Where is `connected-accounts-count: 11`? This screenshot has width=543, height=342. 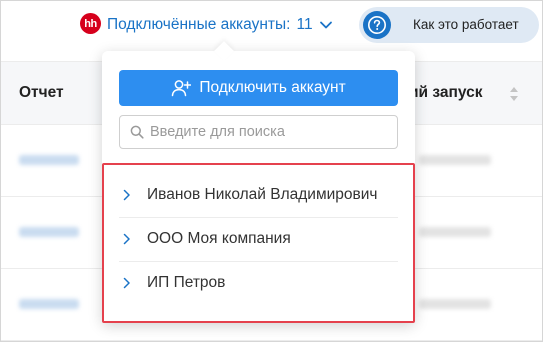 connected-accounts-count: 11 is located at coordinates (304, 24).